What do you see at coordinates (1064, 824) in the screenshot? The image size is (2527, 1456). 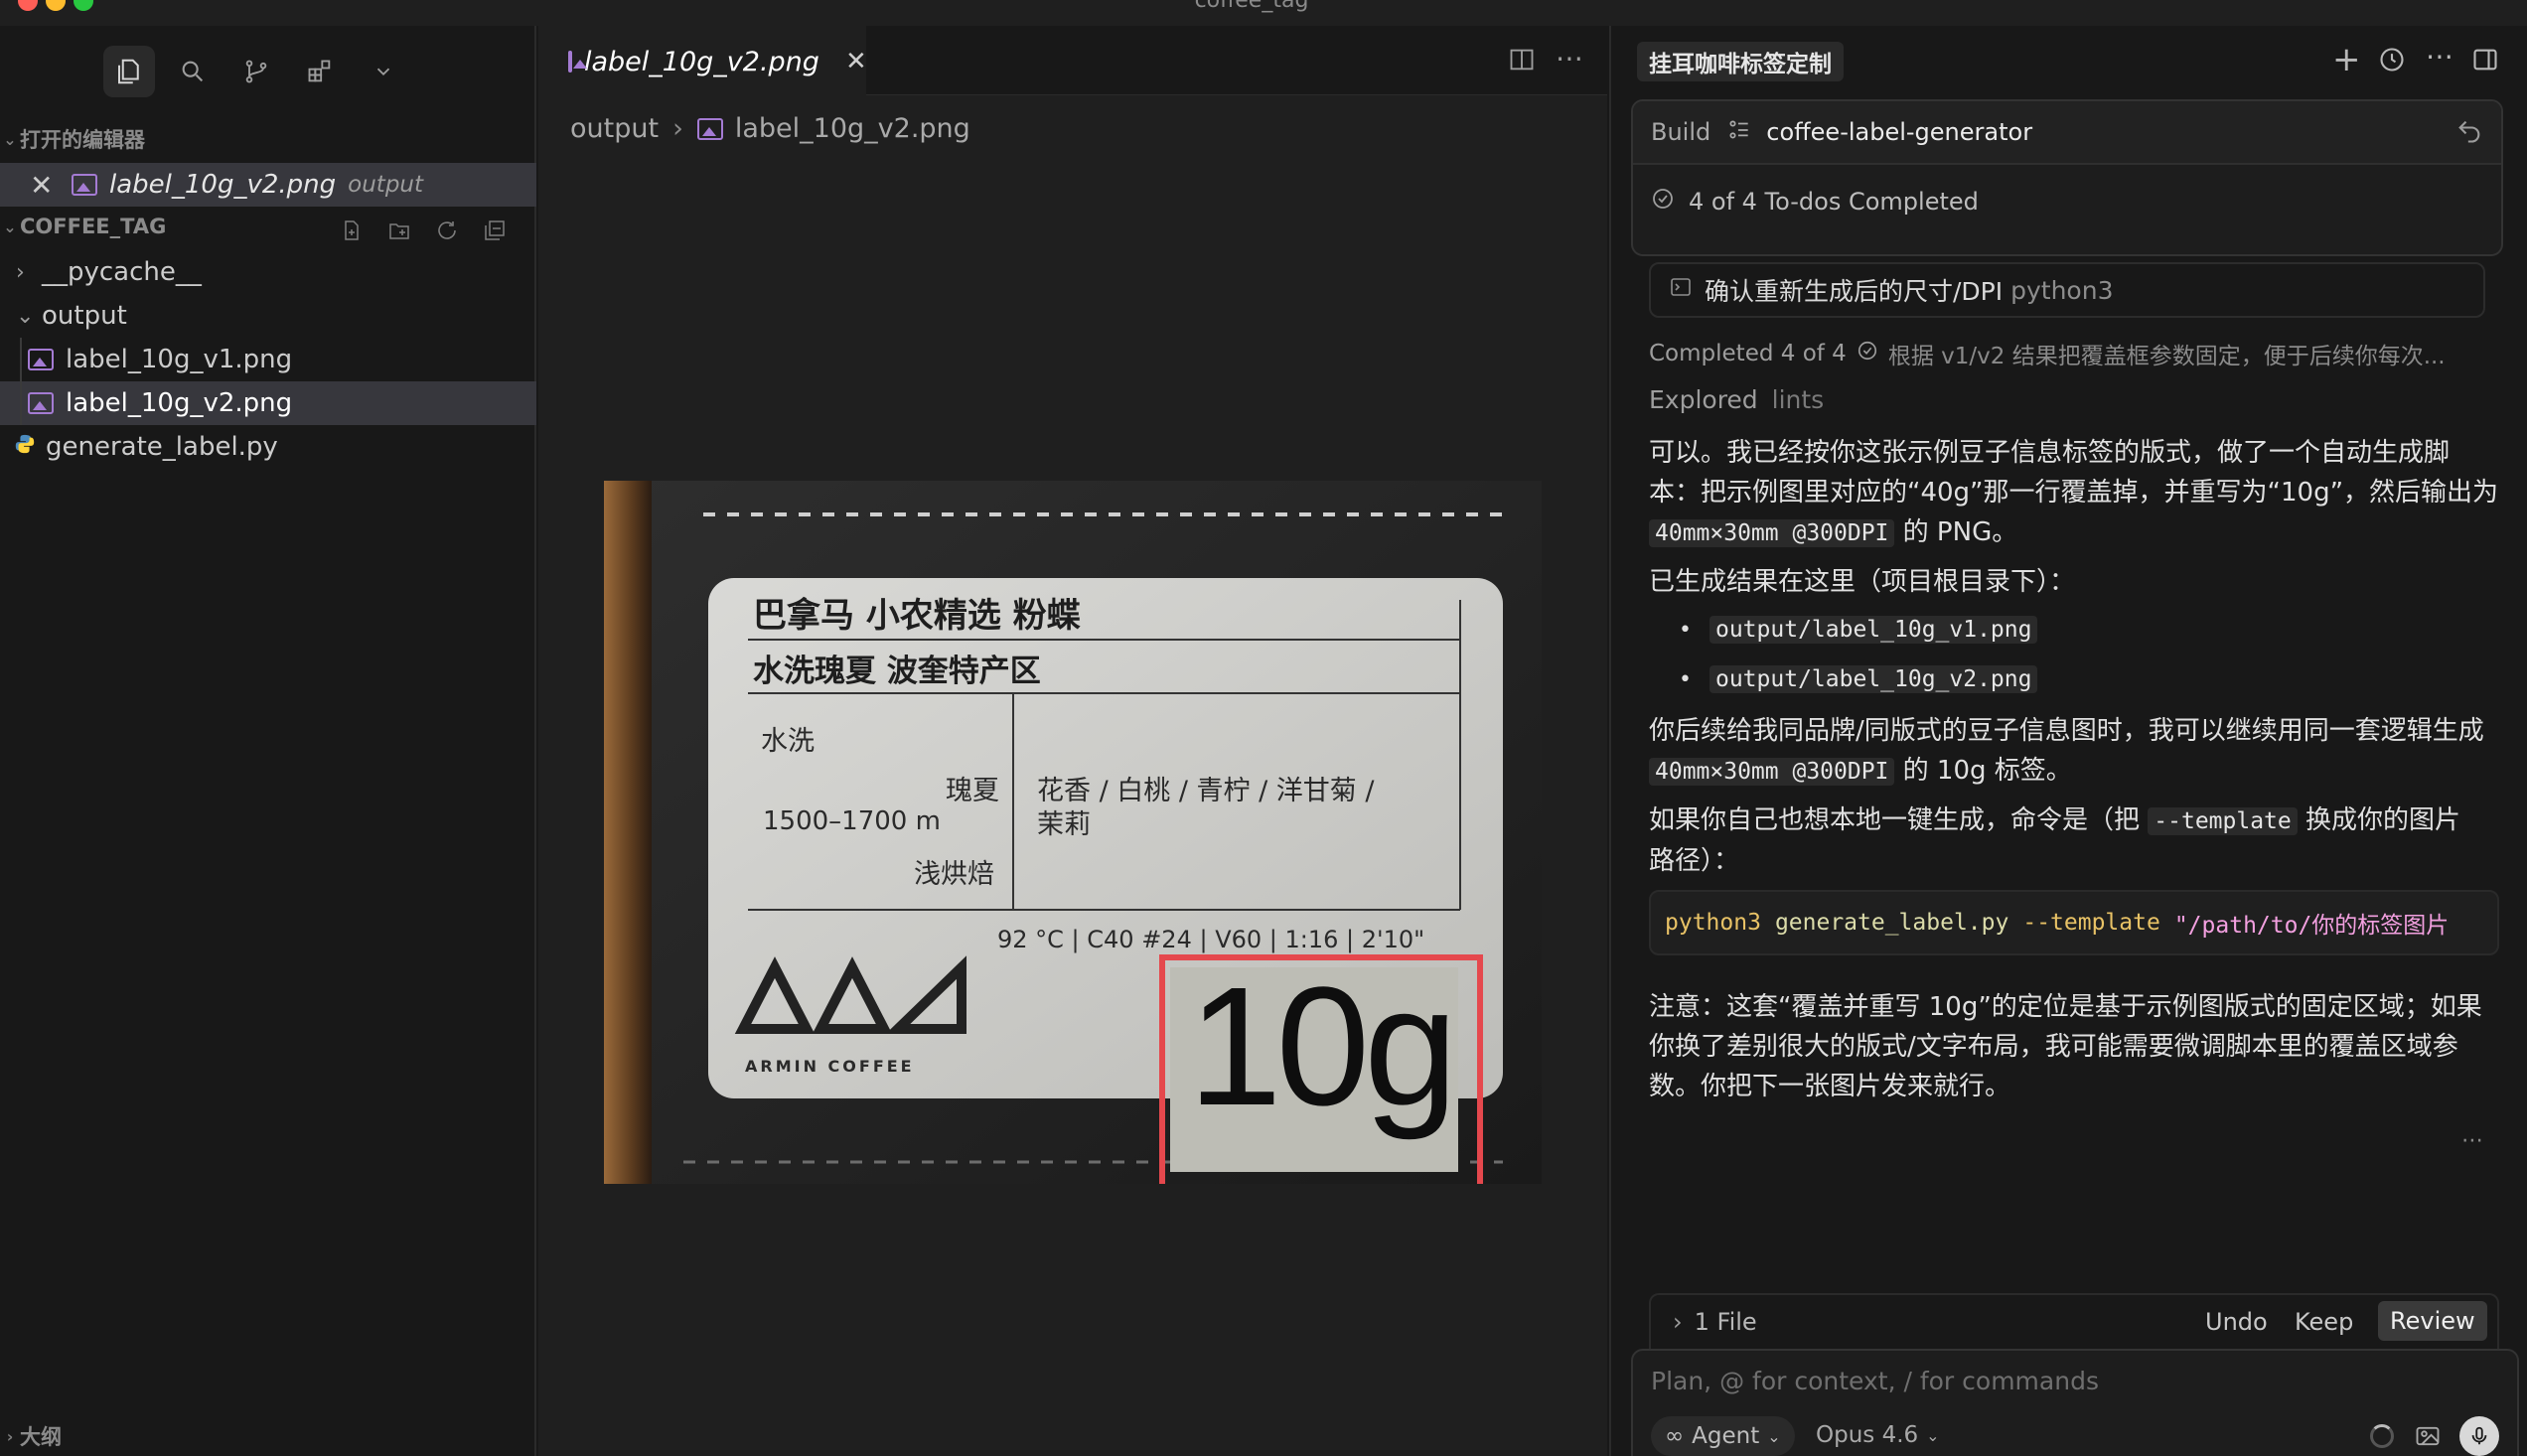 I see `label-flavor-line2: 茉莉` at bounding box center [1064, 824].